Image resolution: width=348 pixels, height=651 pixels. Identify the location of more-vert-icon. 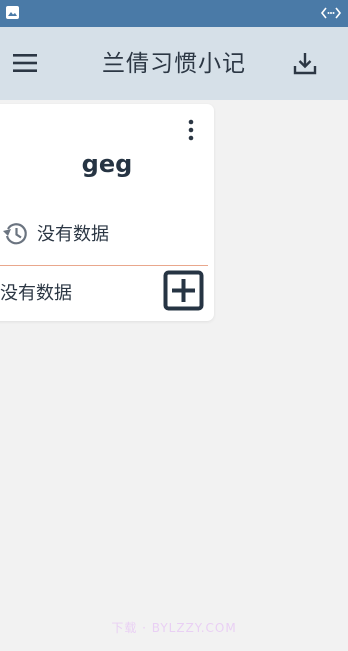
(191, 131).